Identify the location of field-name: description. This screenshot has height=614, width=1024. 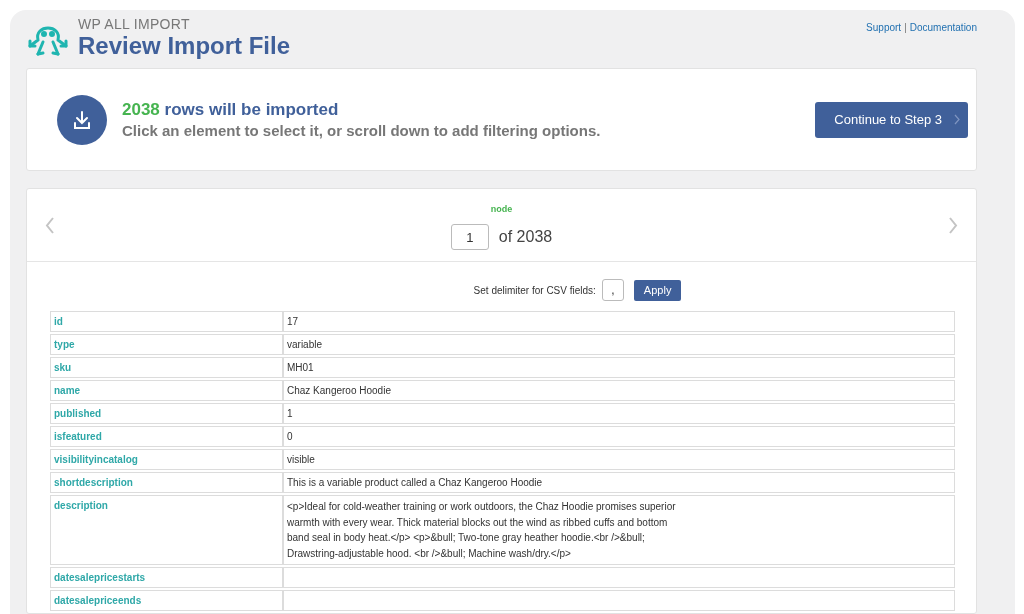
(166, 530).